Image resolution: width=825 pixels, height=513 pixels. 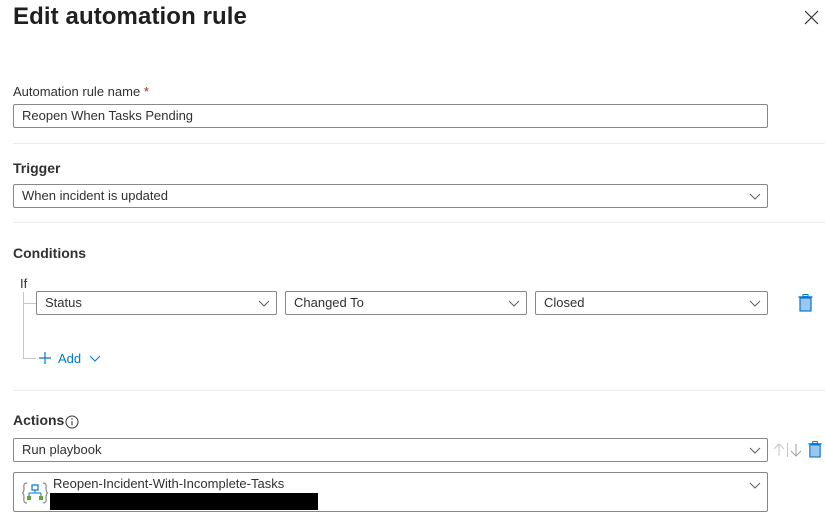 What do you see at coordinates (95, 195) in the screenshot?
I see `trigger-value: When incident is updated` at bounding box center [95, 195].